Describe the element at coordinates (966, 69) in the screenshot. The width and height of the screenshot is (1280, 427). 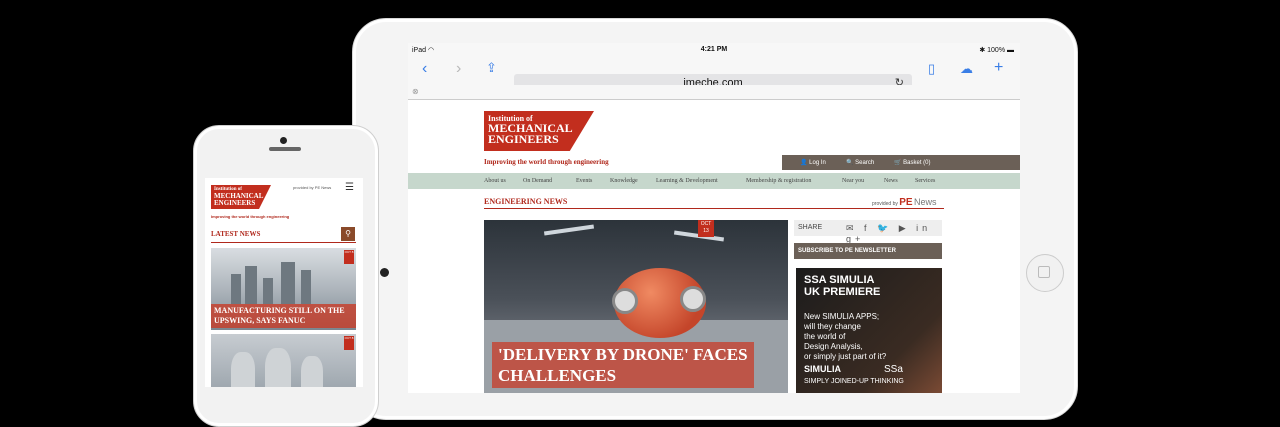
I see `cloud-tabs-icon: ☁` at that location.